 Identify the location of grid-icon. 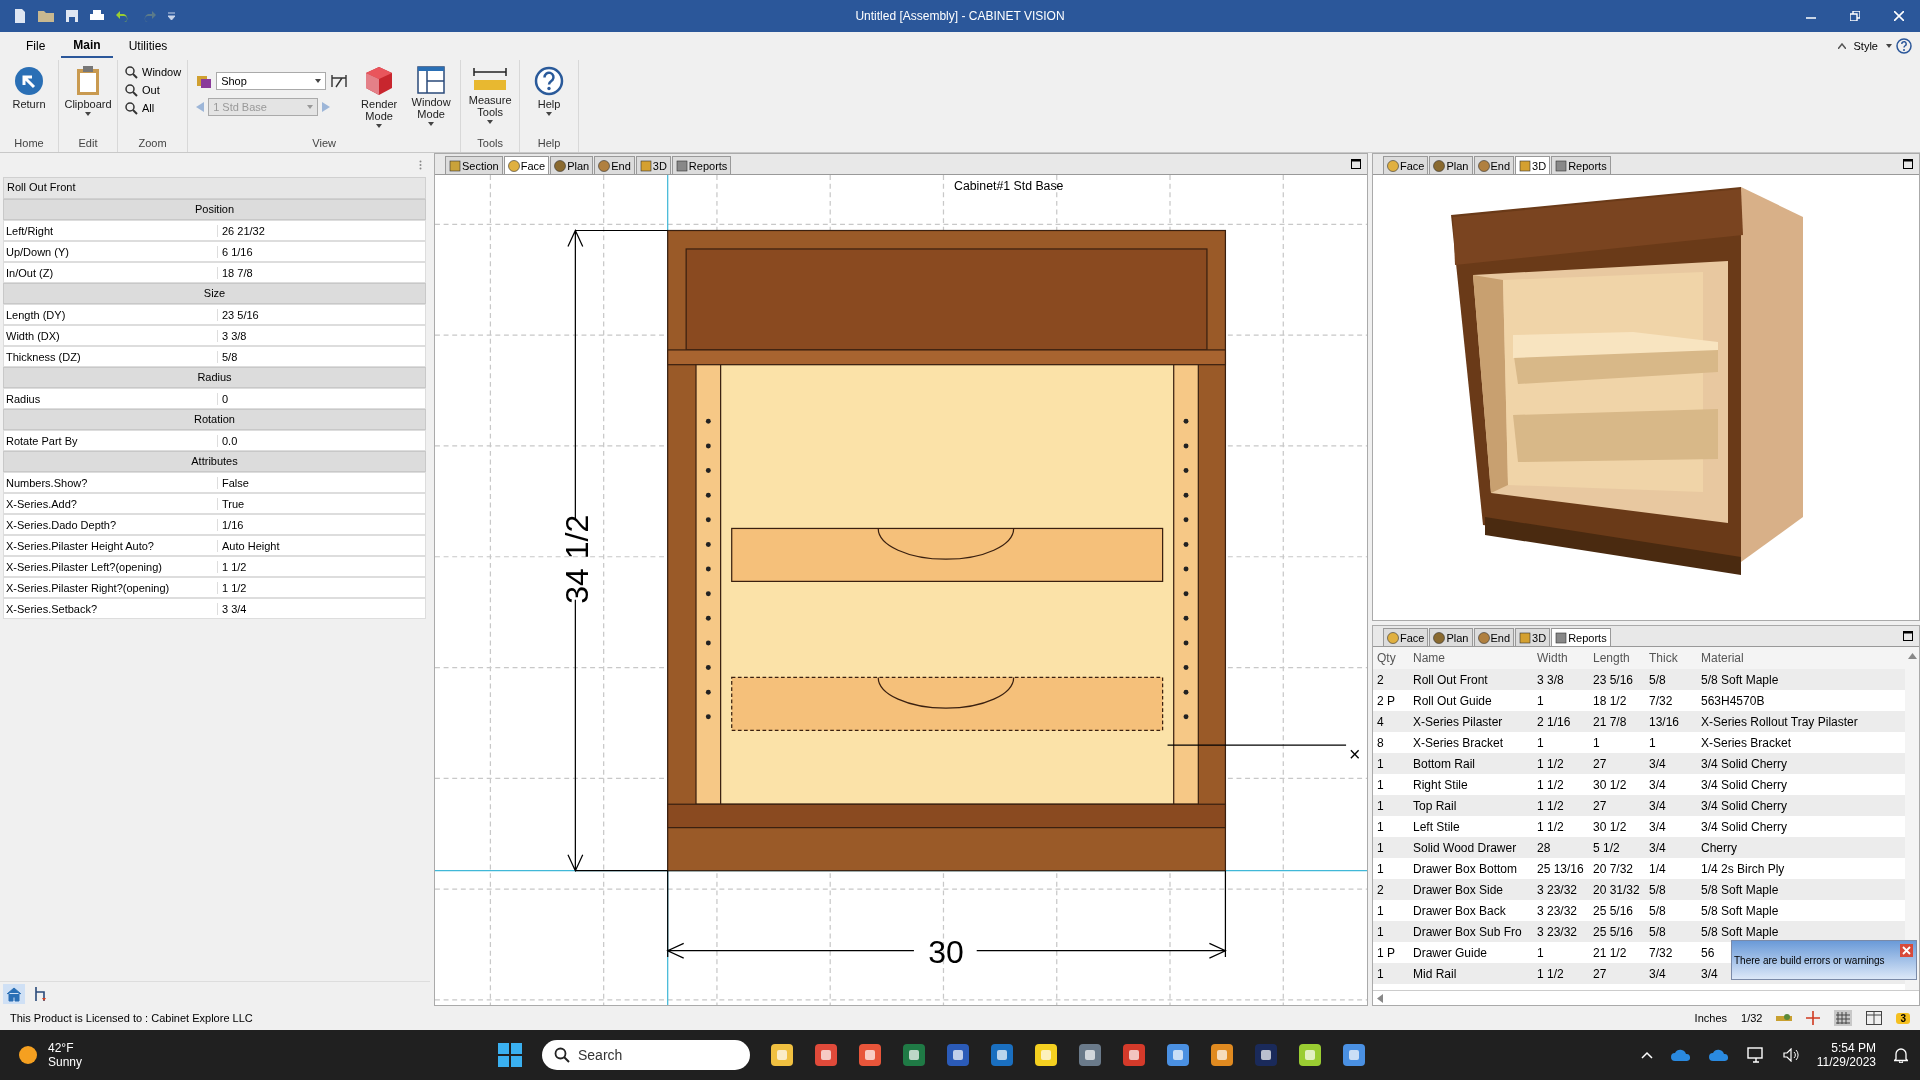
(1843, 1018).